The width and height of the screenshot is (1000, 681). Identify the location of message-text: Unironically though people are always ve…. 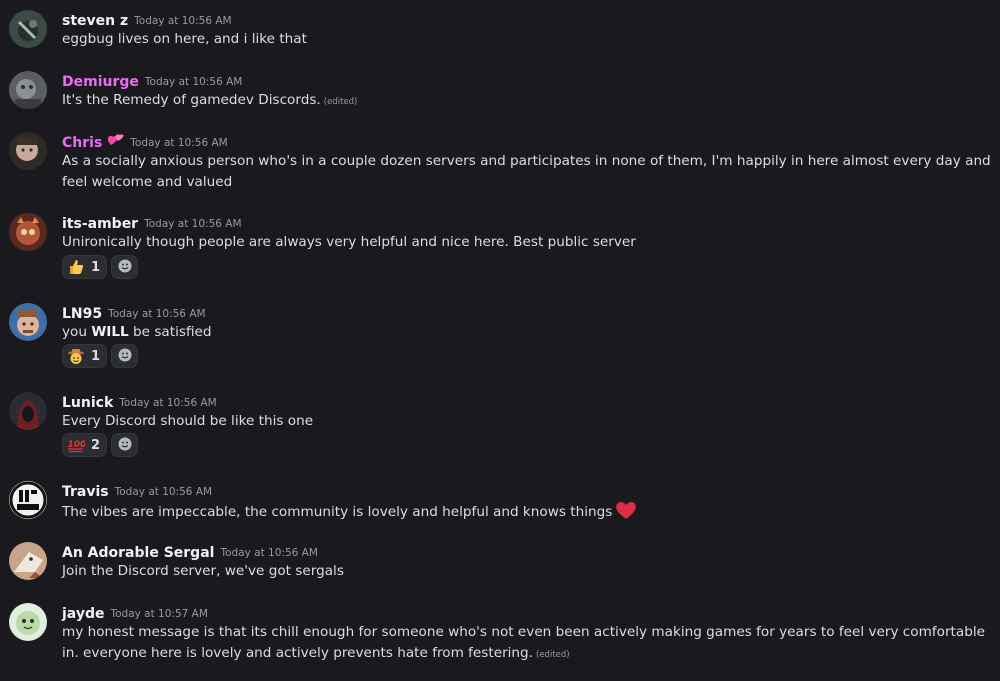
(349, 242).